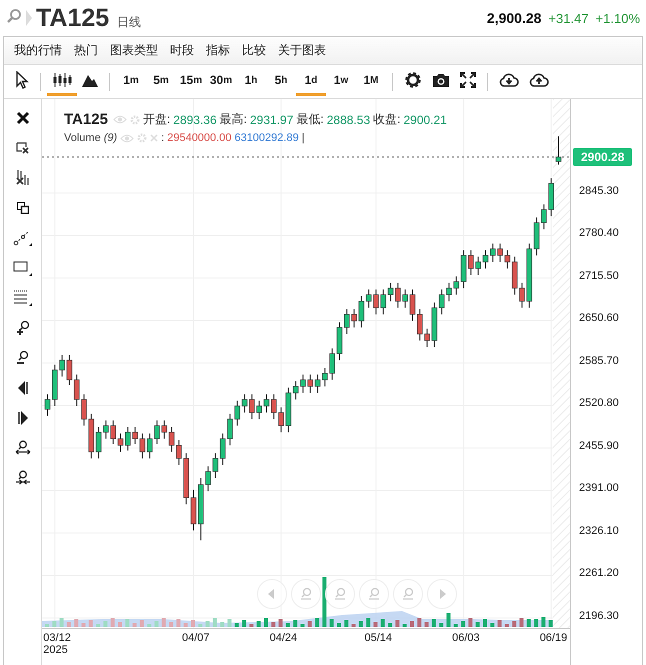  What do you see at coordinates (82, 138) in the screenshot?
I see `volume-label: Volume` at bounding box center [82, 138].